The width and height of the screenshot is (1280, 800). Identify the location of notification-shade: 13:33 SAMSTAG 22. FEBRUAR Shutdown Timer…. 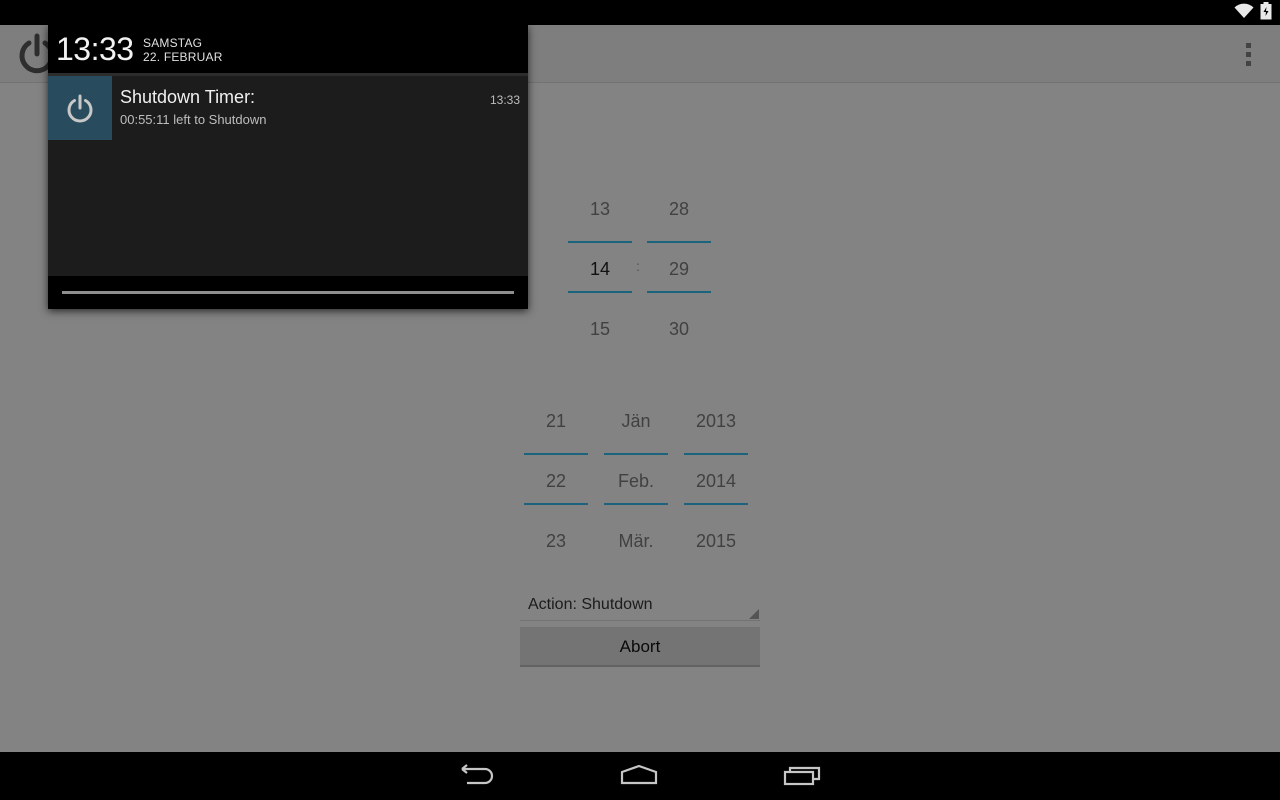
(288, 167).